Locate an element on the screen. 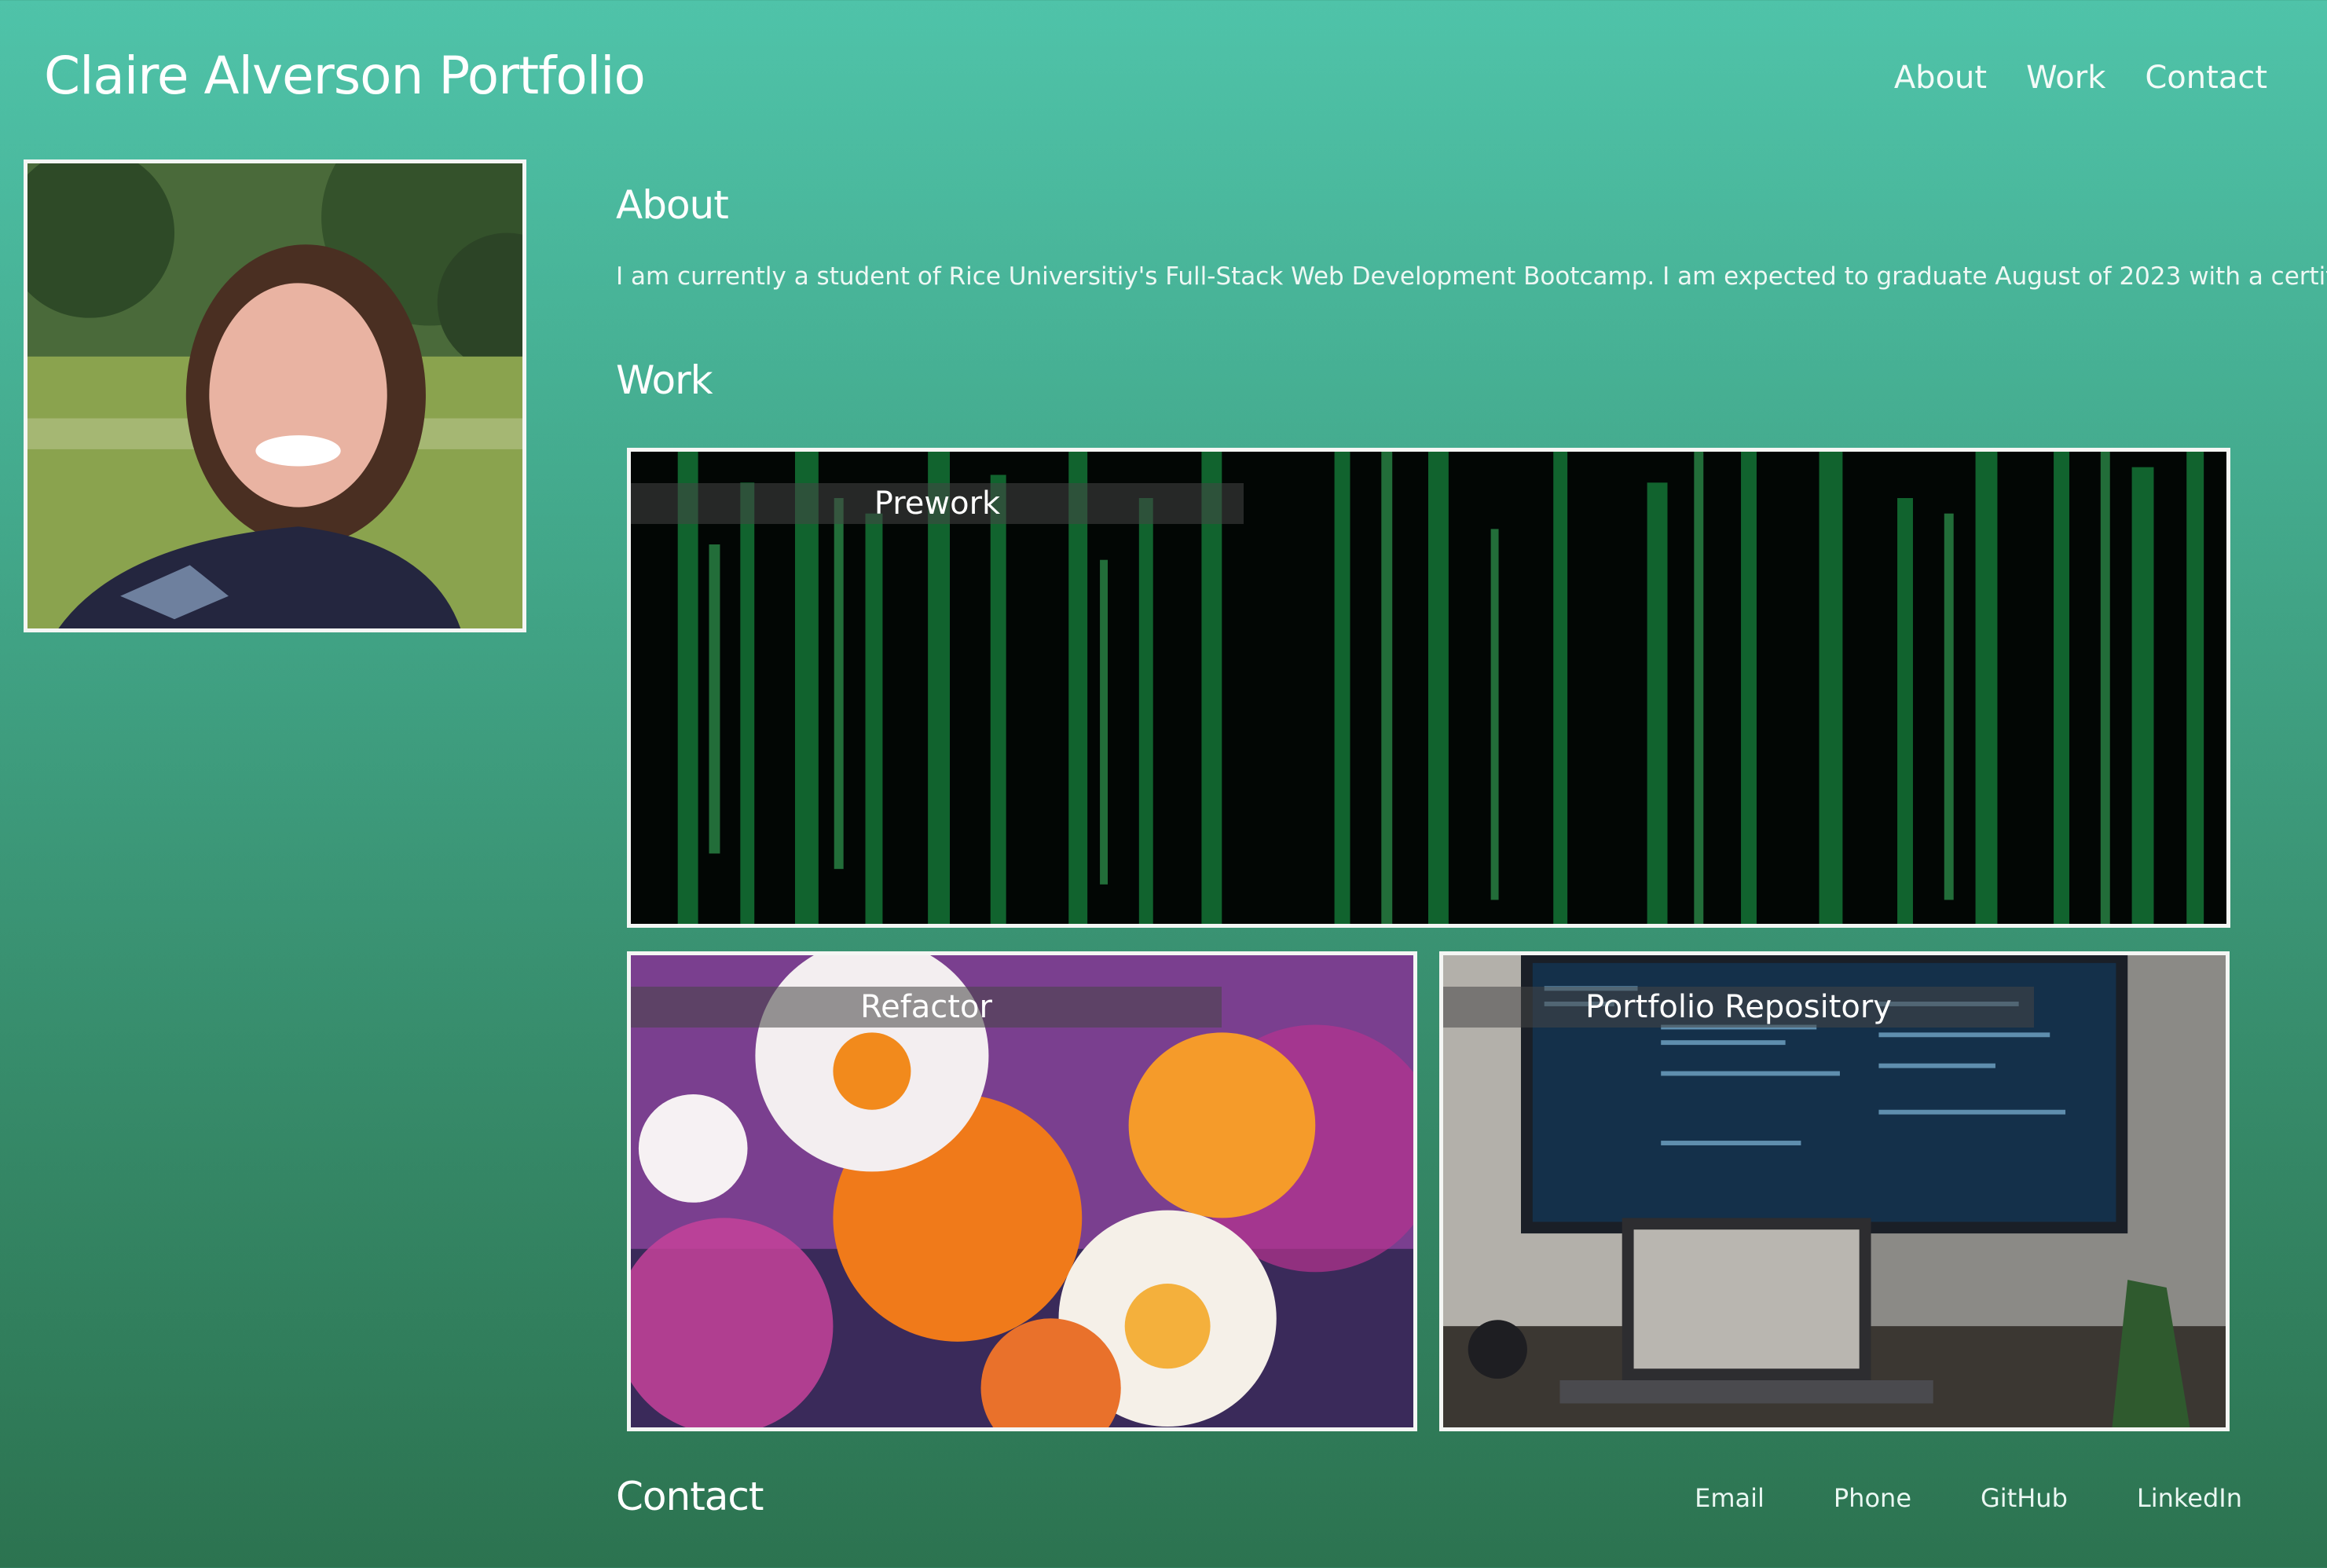 This screenshot has height=1568, width=2327. contact-link-phone: Phone is located at coordinates (1872, 1498).